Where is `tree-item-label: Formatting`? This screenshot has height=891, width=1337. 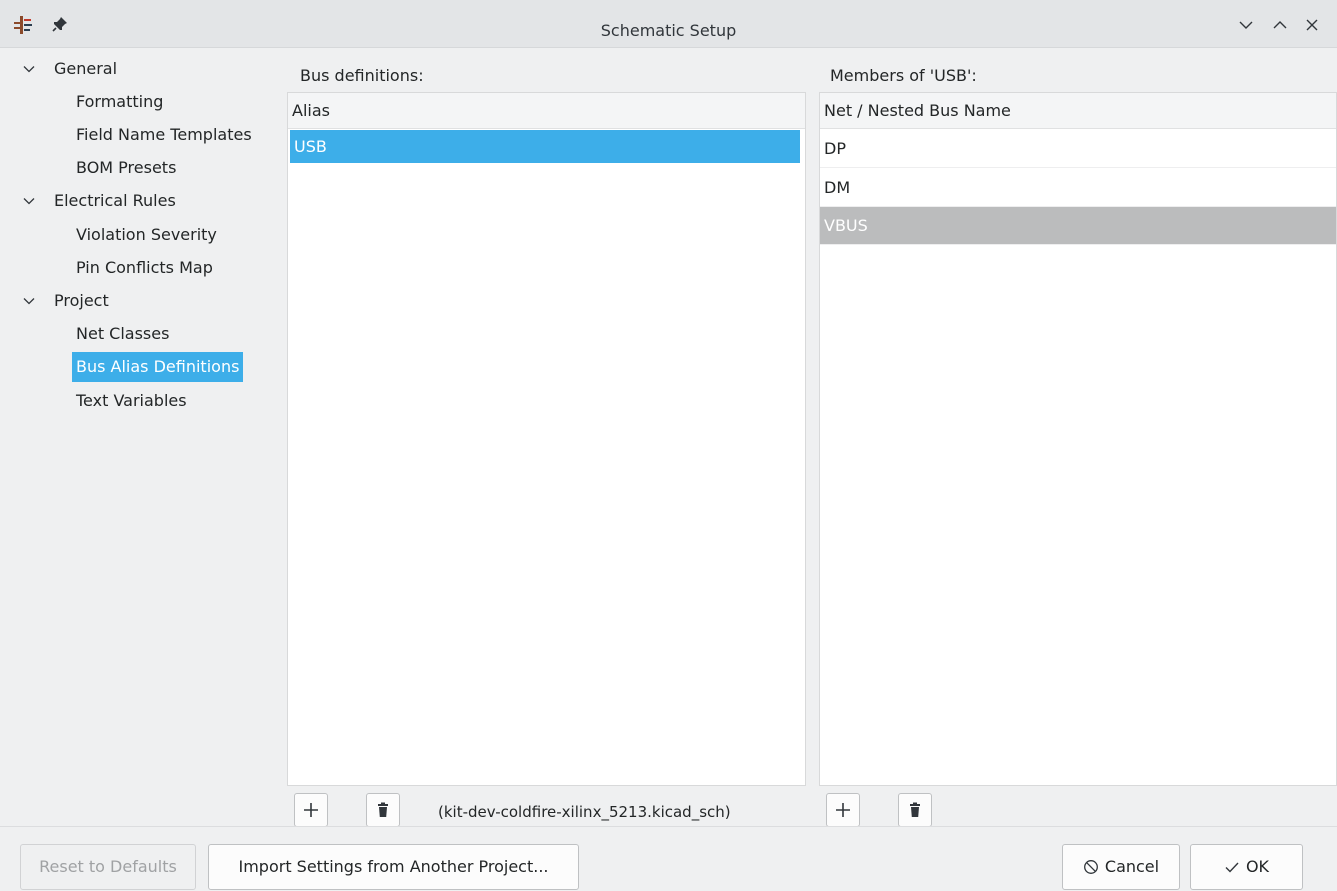 tree-item-label: Formatting is located at coordinates (120, 101).